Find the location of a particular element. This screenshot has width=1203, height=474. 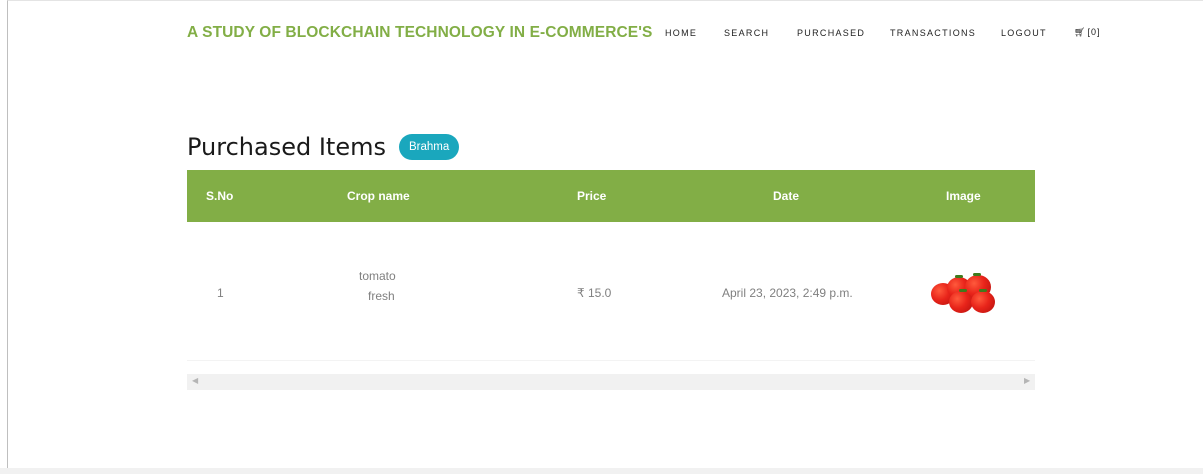

nav-purchased: PURCHASED is located at coordinates (831, 33).